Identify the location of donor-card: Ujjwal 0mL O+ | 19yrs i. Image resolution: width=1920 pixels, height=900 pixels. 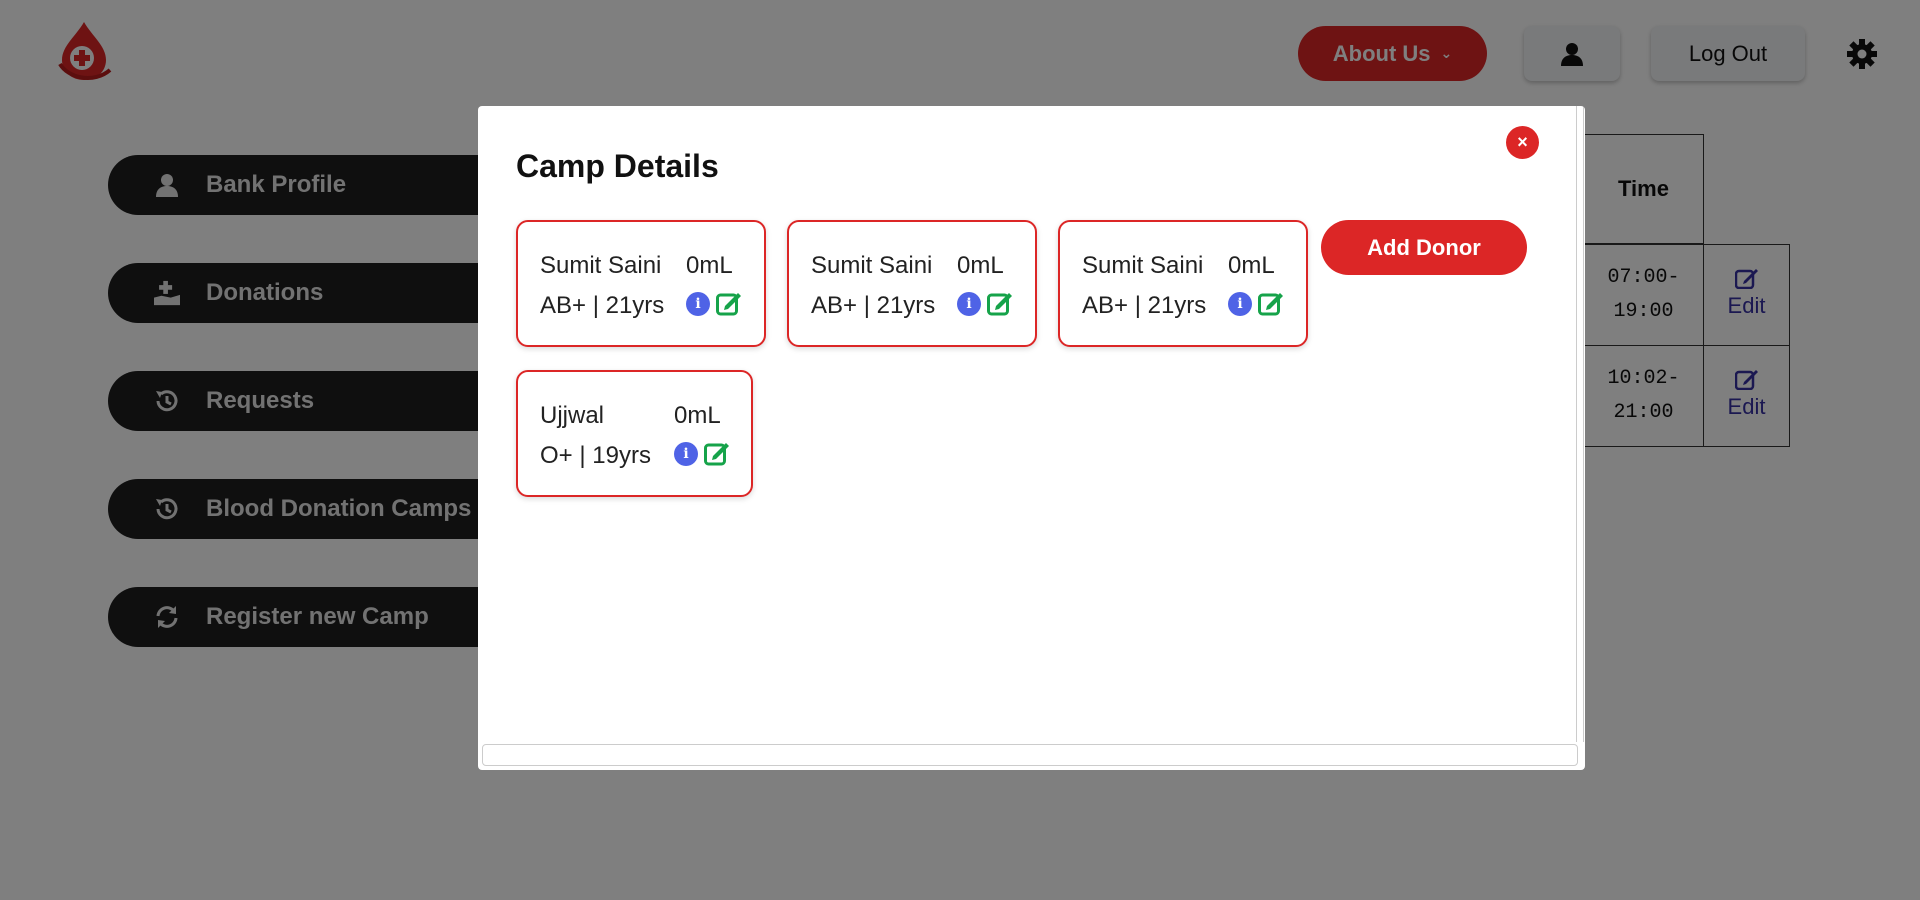
(634, 433).